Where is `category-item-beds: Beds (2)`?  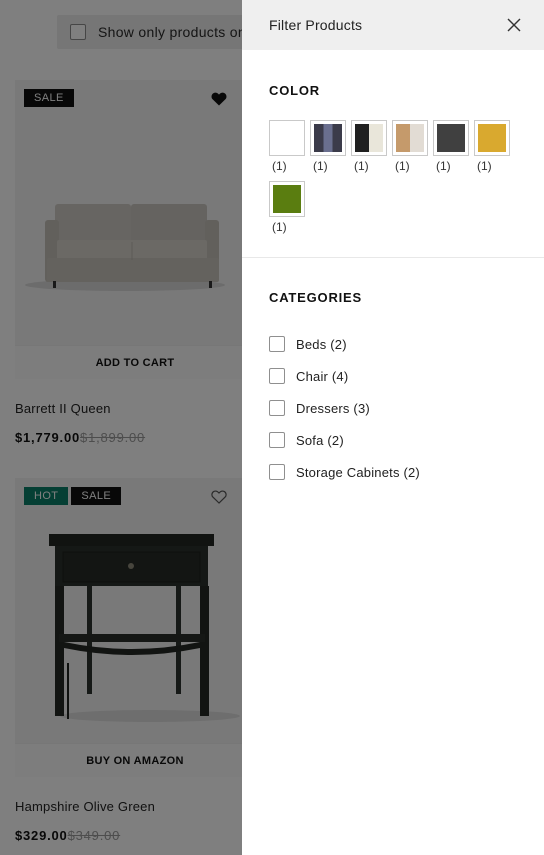 category-item-beds: Beds (2) is located at coordinates (393, 344).